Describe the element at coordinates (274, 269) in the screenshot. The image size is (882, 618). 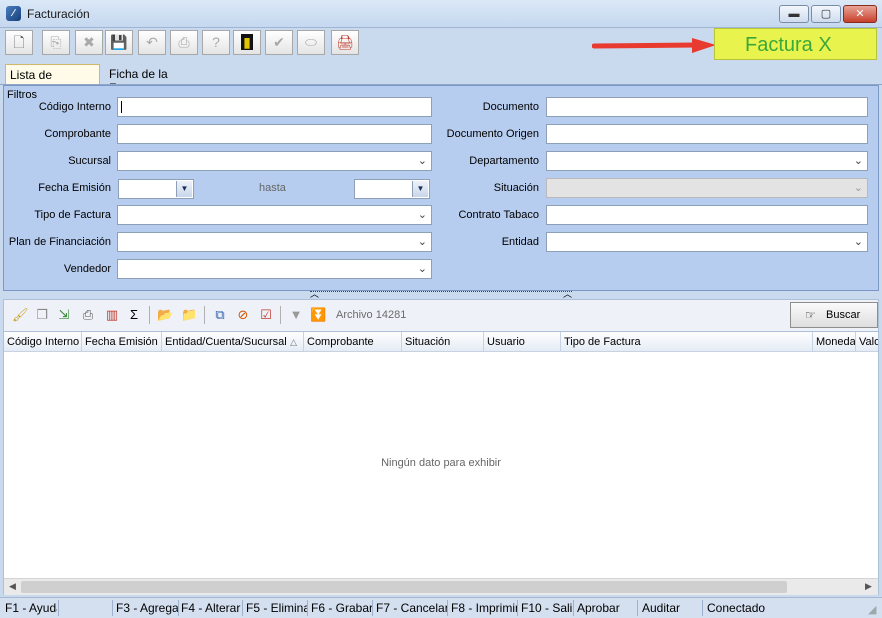
I see `vendedor-select: ⌄` at that location.